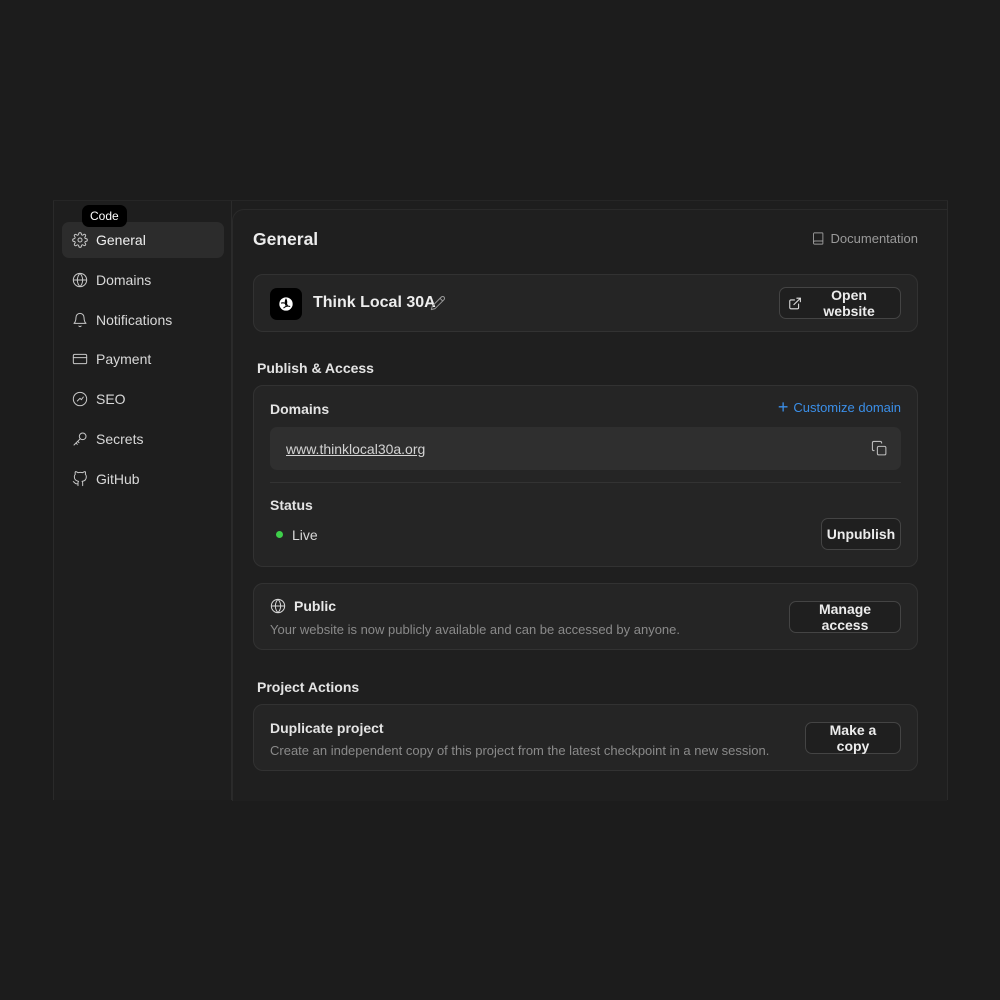 Image resolution: width=1000 pixels, height=1000 pixels. I want to click on tooltip: Code, so click(104, 216).